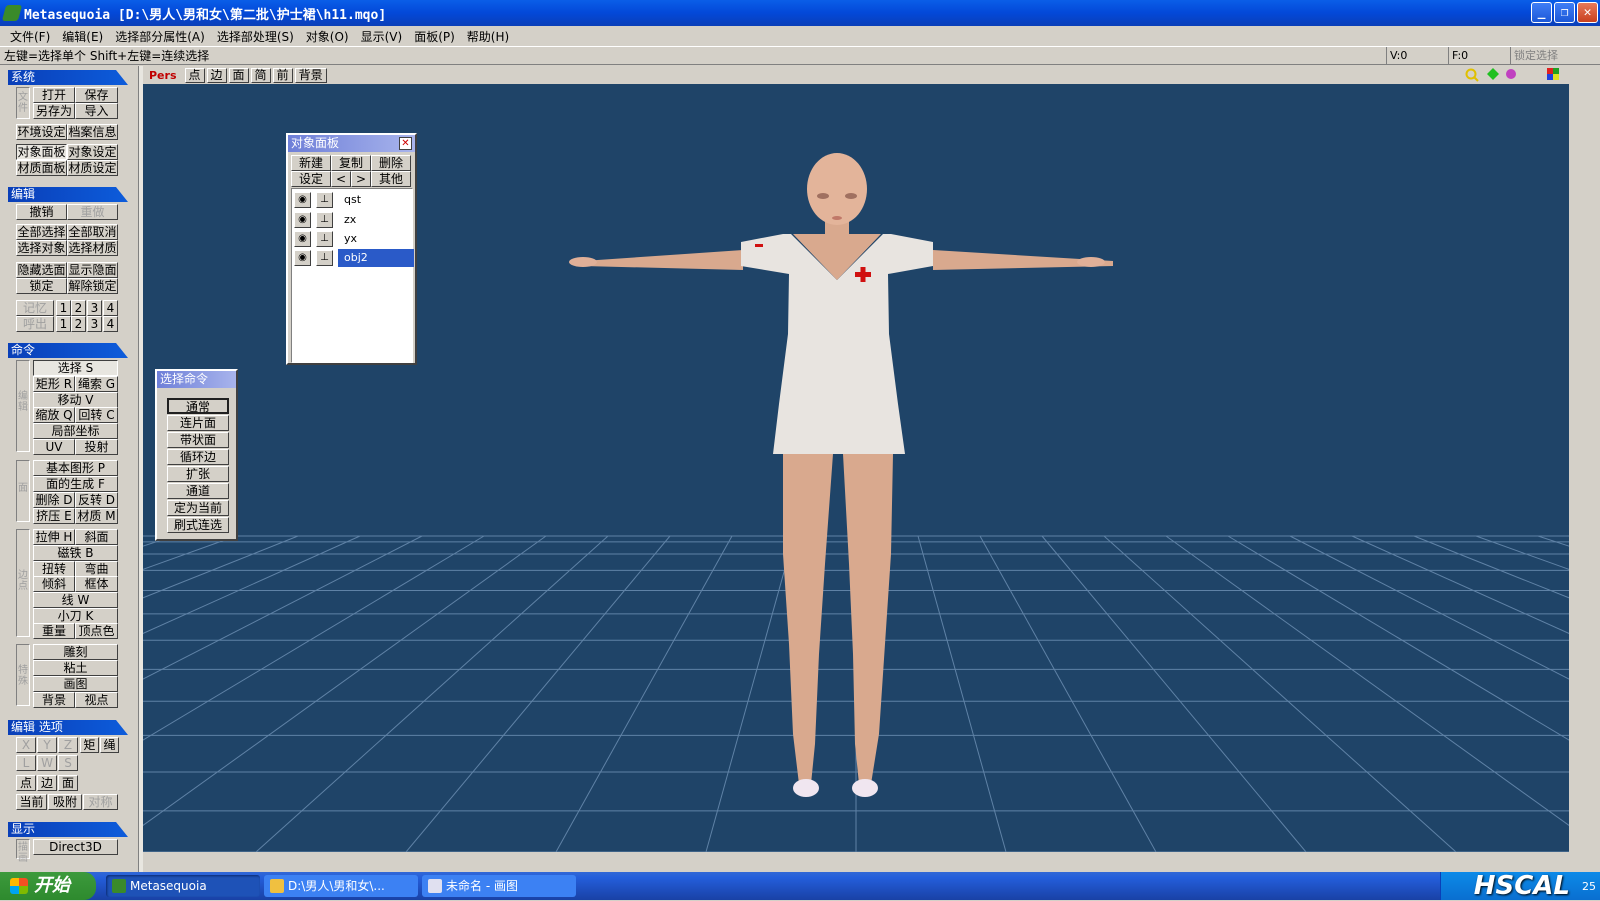 The image size is (1600, 901). I want to click on menu-file: 文件(F), so click(30, 36).